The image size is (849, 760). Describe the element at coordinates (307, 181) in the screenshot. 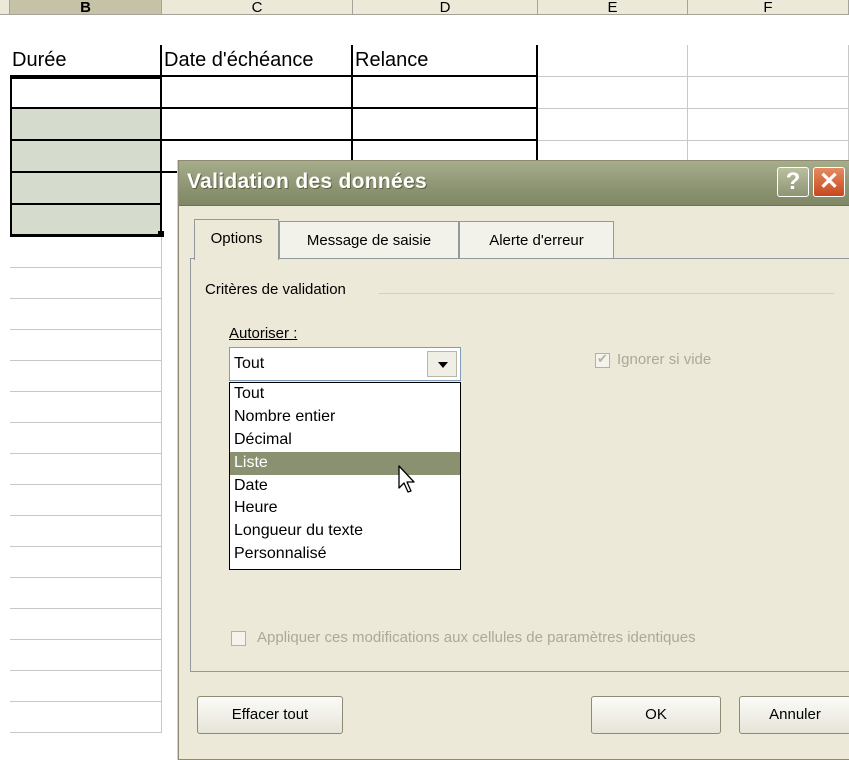

I see `dialog-title: Validation des données` at that location.